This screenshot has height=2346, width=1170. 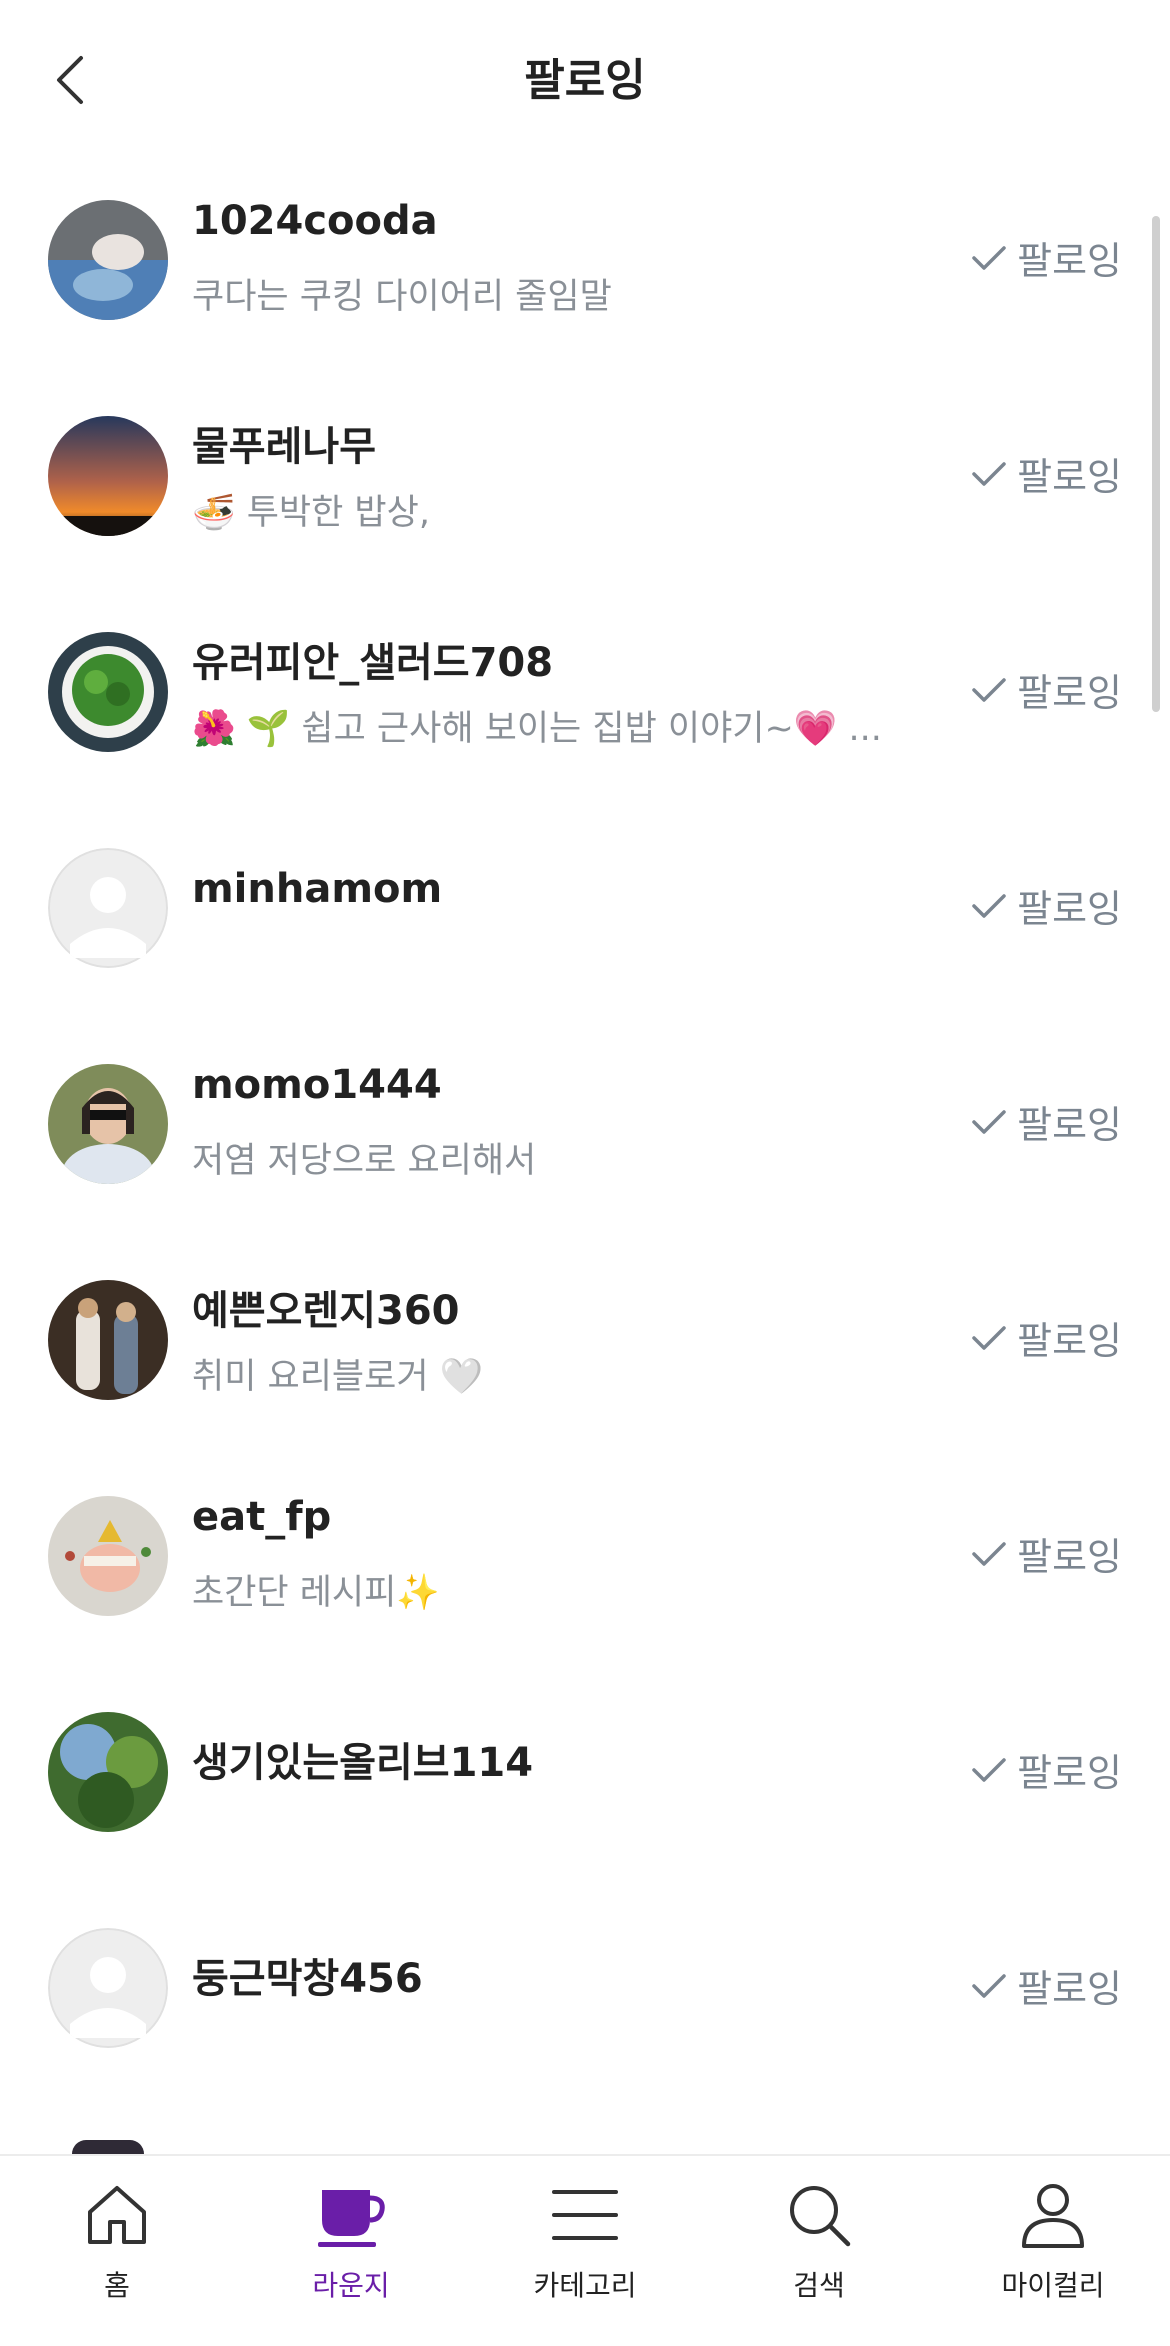 I want to click on list-item: momo1444 저염 저당으로 요리해서 팔로잉, so click(x=585, y=1132).